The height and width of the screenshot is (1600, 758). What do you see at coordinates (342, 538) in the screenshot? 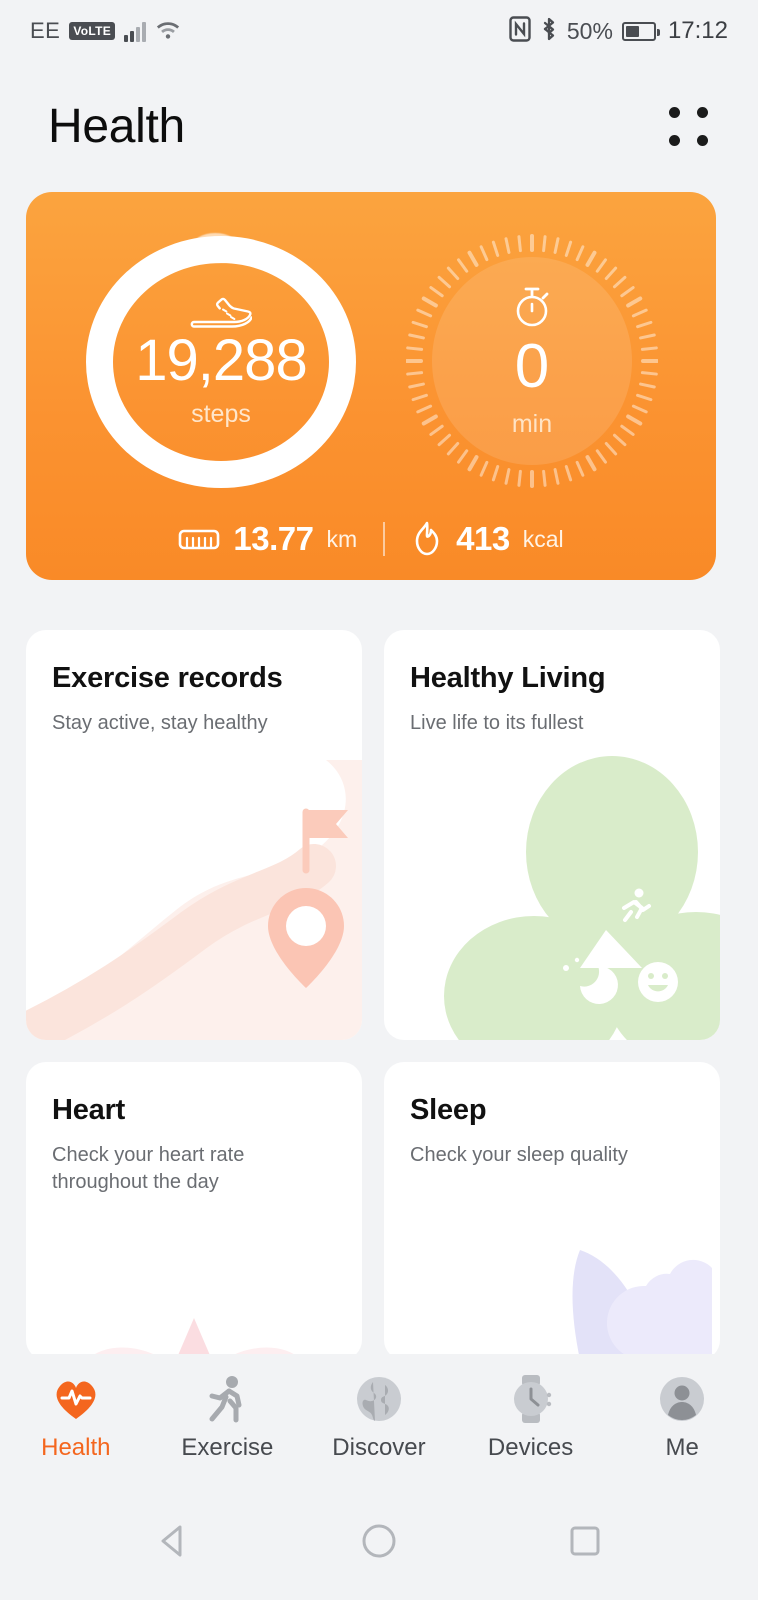
I see `distance-unit-label: km` at bounding box center [342, 538].